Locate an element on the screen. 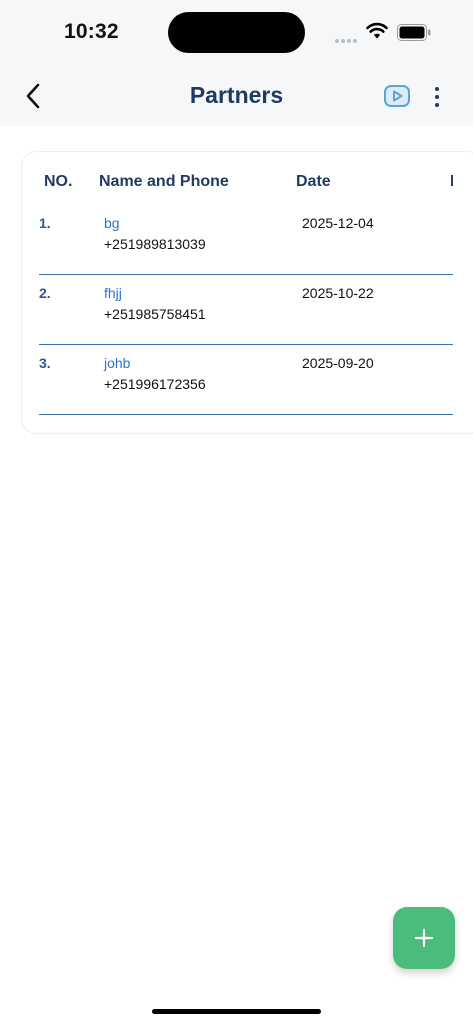 The width and height of the screenshot is (473, 1024). more-vertical-icon is located at coordinates (437, 89).